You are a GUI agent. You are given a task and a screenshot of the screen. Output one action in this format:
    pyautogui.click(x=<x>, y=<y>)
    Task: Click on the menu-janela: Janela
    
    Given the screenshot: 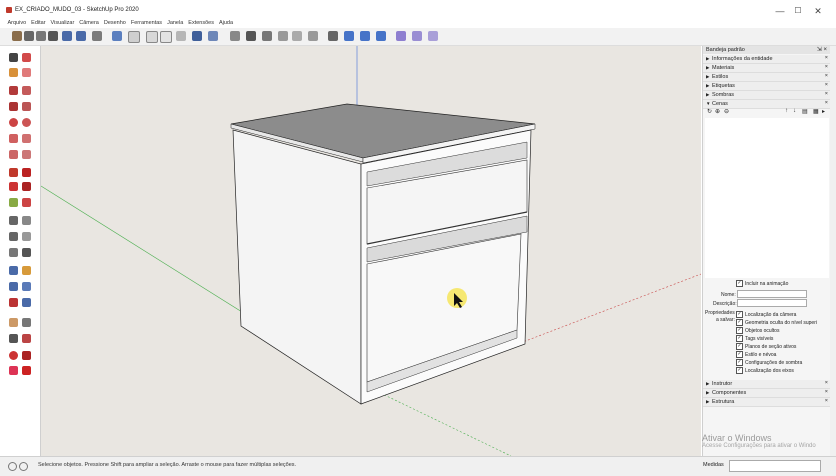 What is the action you would take?
    pyautogui.click(x=175, y=23)
    